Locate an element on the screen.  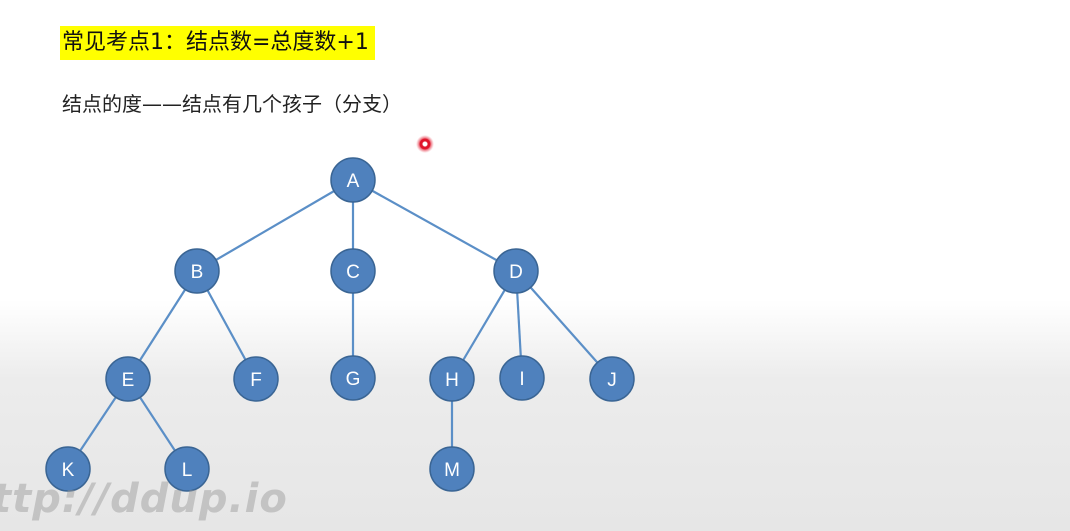
node-label: G is located at coordinates (353, 379).